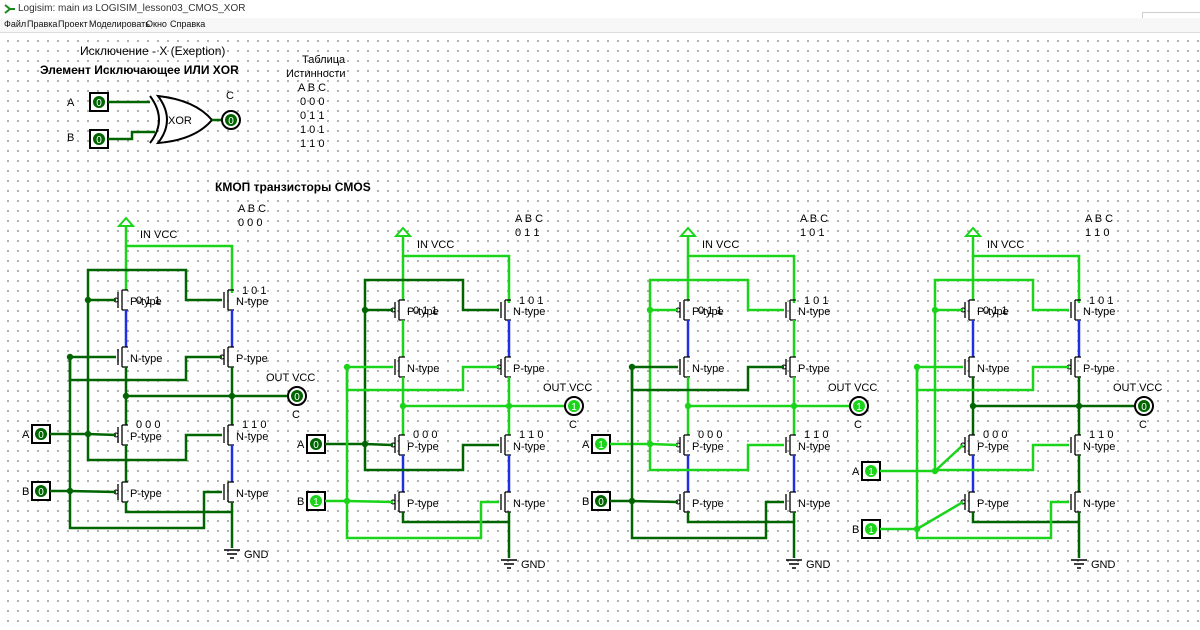 The height and width of the screenshot is (630, 1200). Describe the element at coordinates (99, 139) in the screenshot. I see `xor-input-b-pin: 0` at that location.